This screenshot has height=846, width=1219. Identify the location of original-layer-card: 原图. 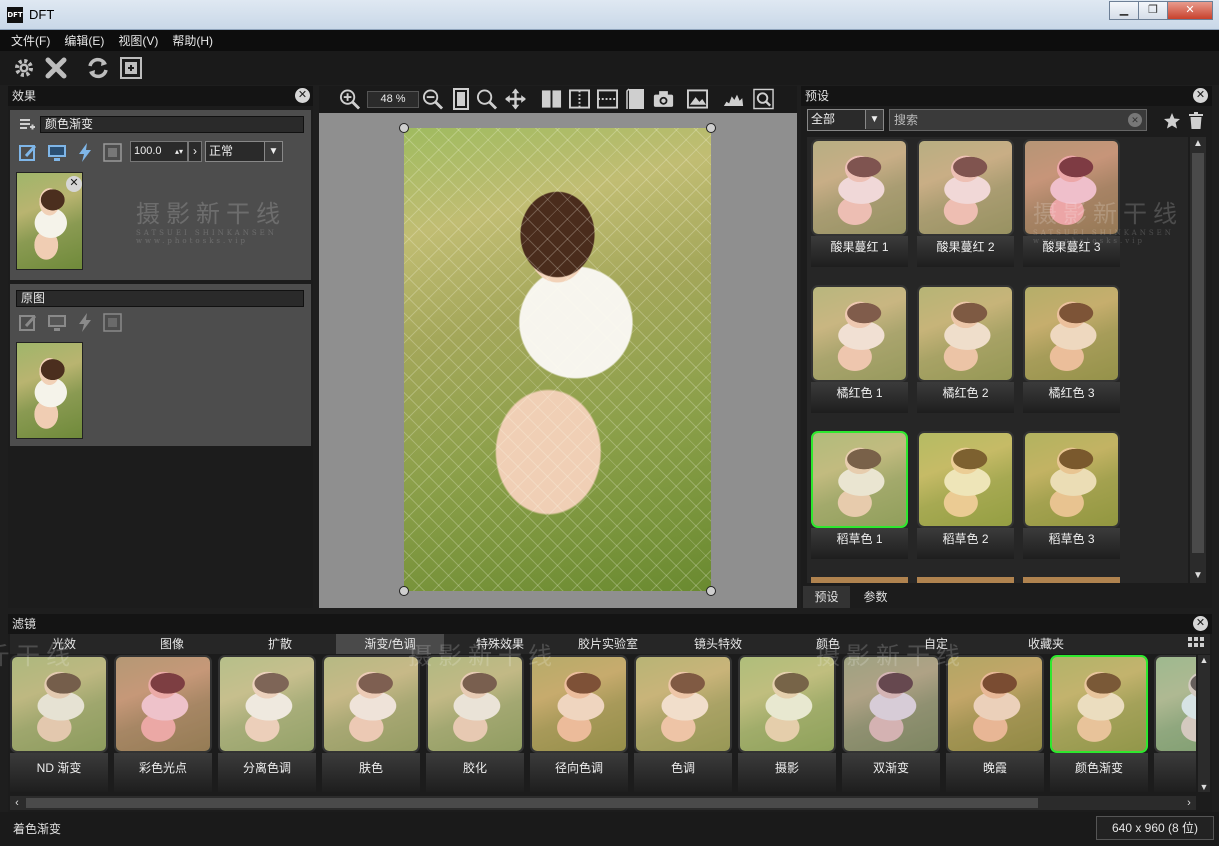
(160, 365).